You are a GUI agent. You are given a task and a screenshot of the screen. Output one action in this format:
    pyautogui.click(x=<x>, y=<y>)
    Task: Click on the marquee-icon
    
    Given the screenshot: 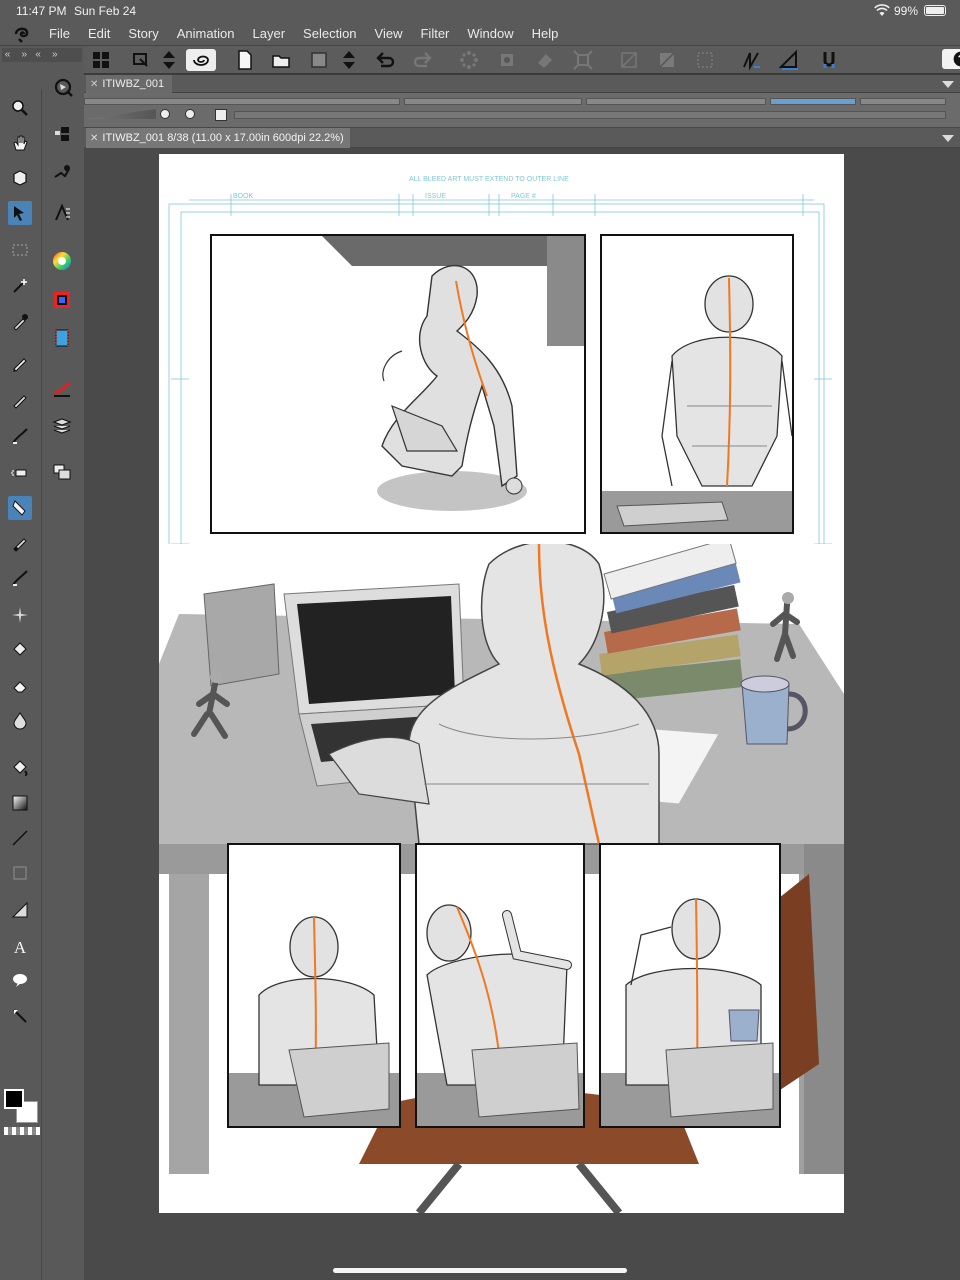 What is the action you would take?
    pyautogui.click(x=20, y=250)
    